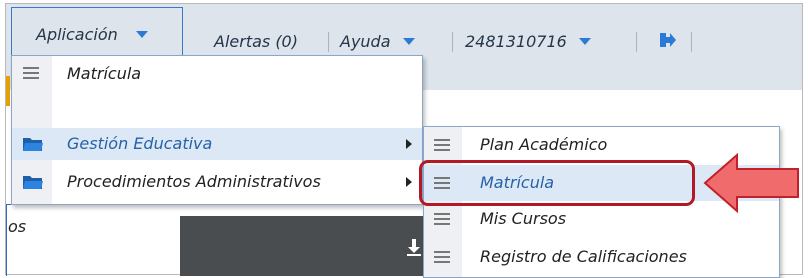 The height and width of the screenshot is (278, 808). Describe the element at coordinates (557, 183) in the screenshot. I see `highlight-box` at that location.